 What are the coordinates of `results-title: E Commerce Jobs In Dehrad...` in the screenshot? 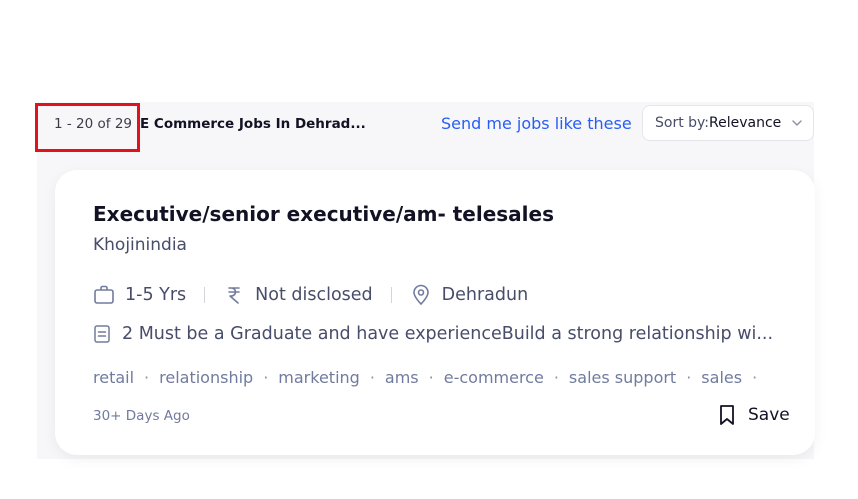 It's located at (253, 124).